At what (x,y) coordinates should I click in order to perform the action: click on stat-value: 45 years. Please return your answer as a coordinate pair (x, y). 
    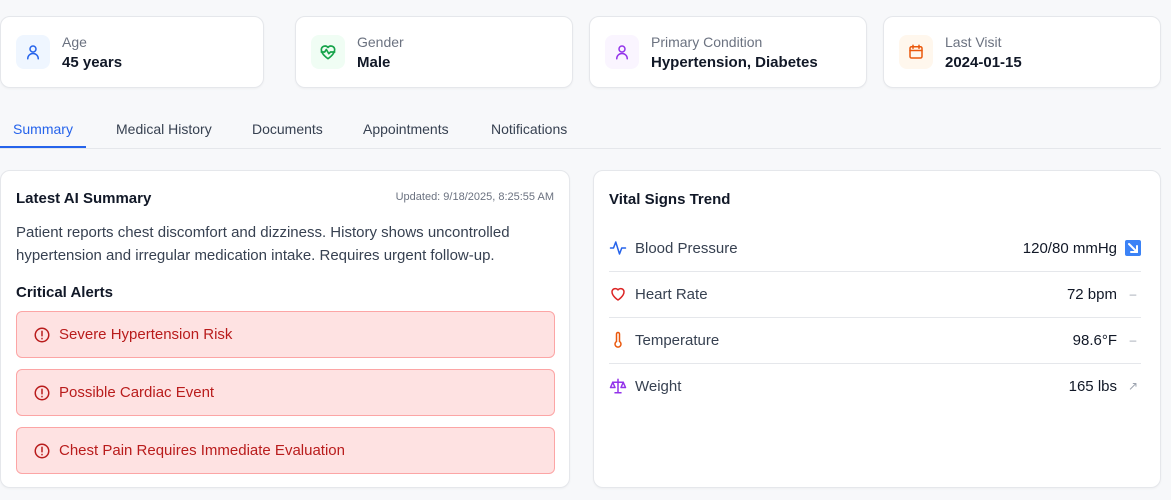
    Looking at the image, I should click on (92, 62).